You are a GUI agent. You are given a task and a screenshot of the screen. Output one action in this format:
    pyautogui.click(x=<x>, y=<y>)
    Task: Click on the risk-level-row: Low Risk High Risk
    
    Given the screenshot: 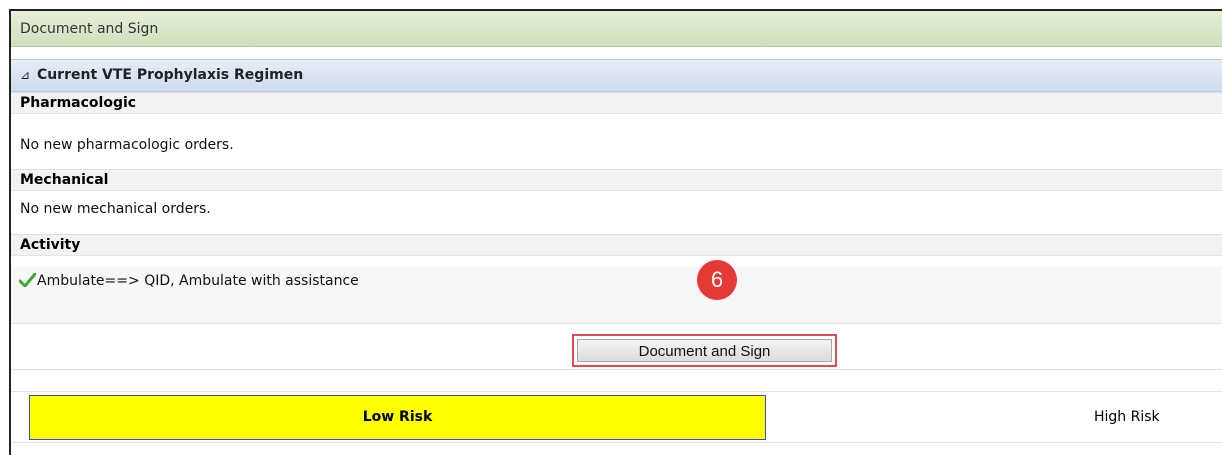 What is the action you would take?
    pyautogui.click(x=616, y=417)
    